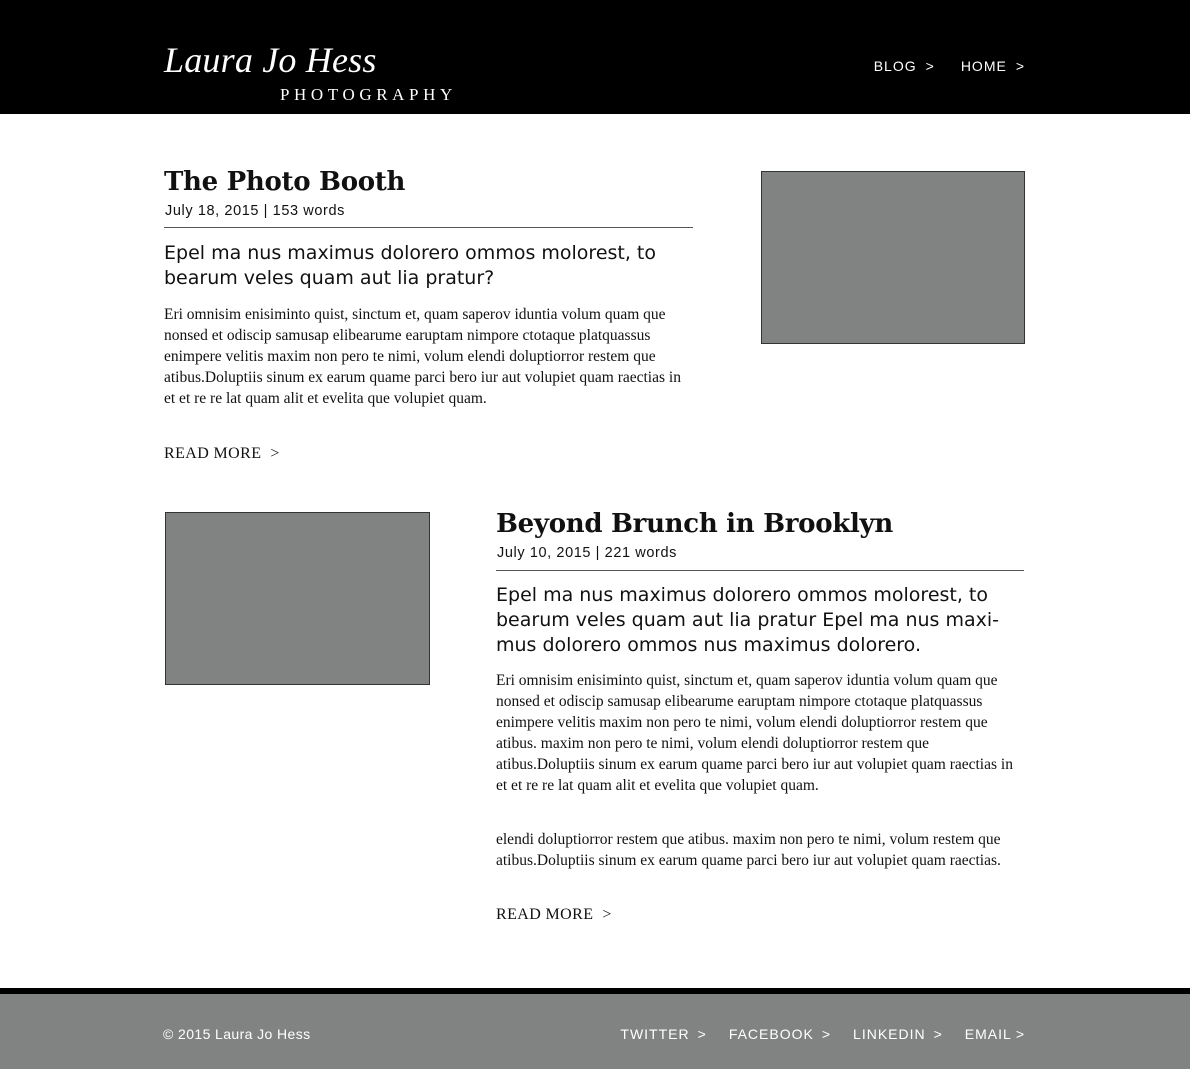 This screenshot has height=1069, width=1190. Describe the element at coordinates (895, 66) in the screenshot. I see `nav-link-label: BLOG` at that location.